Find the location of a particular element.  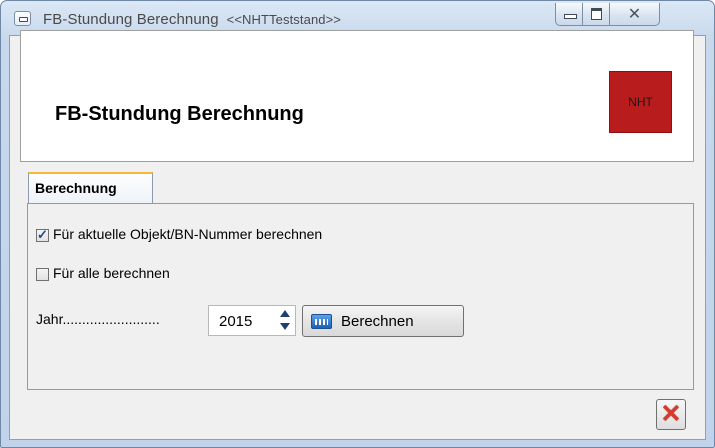

system-menu-icon is located at coordinates (22, 18).